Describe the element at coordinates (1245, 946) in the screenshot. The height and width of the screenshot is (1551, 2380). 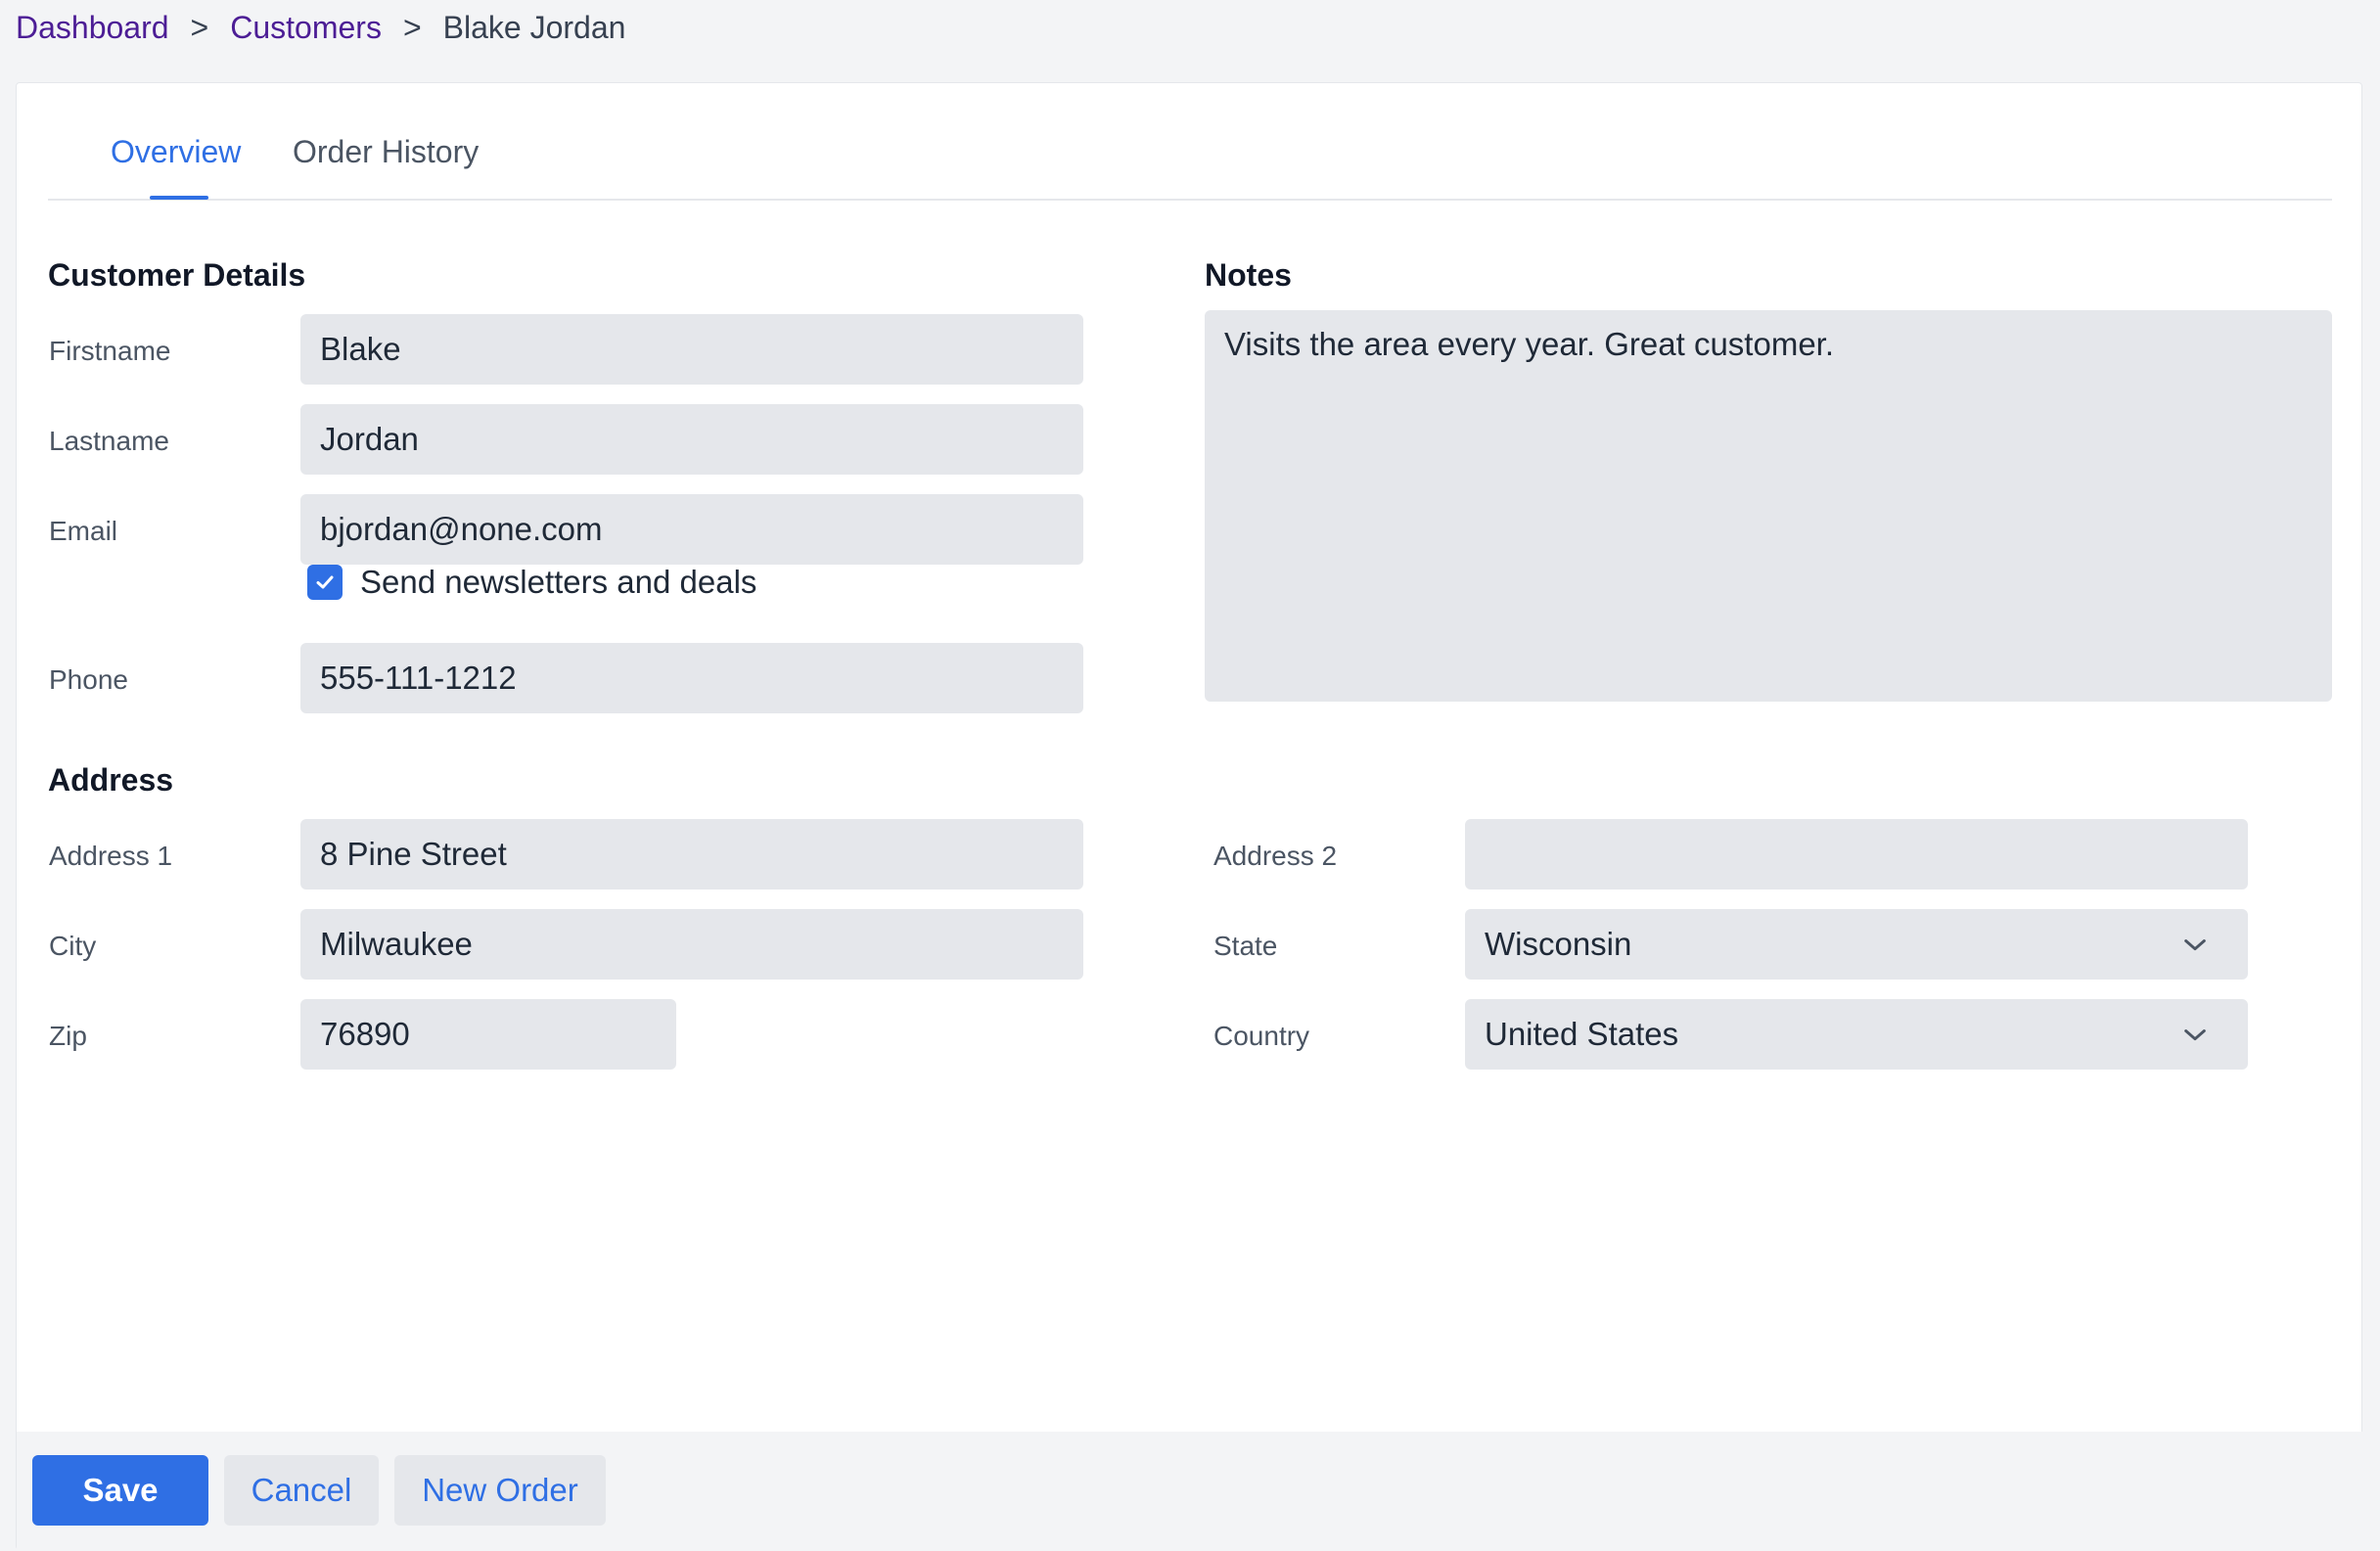
I see `state-label: State` at that location.